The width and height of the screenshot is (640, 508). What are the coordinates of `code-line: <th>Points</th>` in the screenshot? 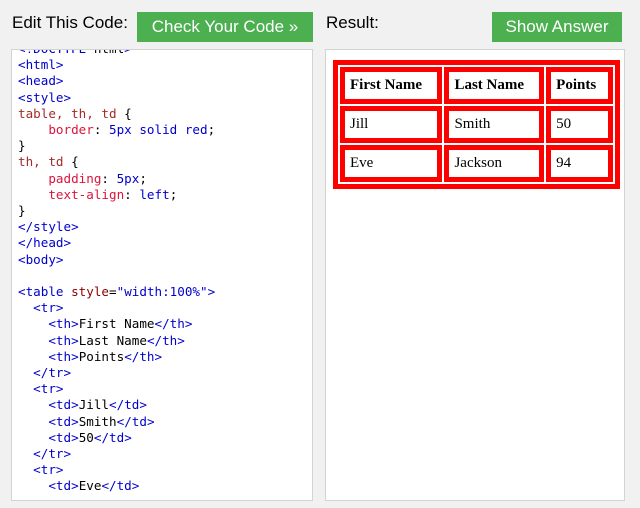 It's located at (105, 356).